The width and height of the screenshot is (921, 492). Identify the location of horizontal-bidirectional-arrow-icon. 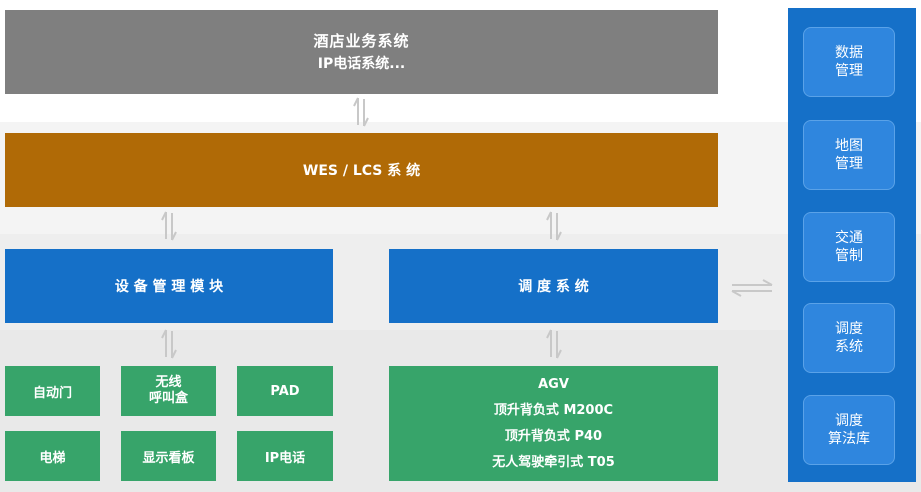
(752, 288).